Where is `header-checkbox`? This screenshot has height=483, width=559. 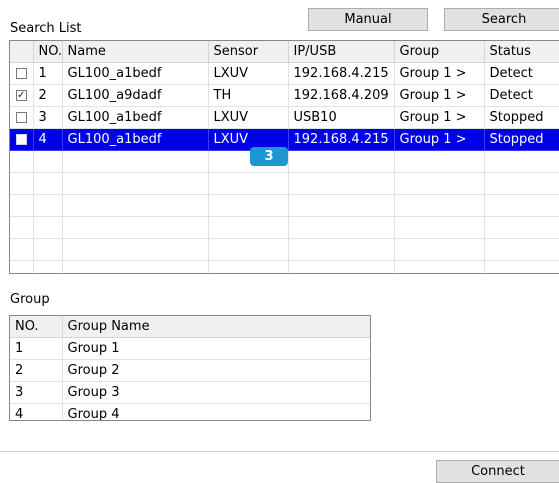 header-checkbox is located at coordinates (22, 52).